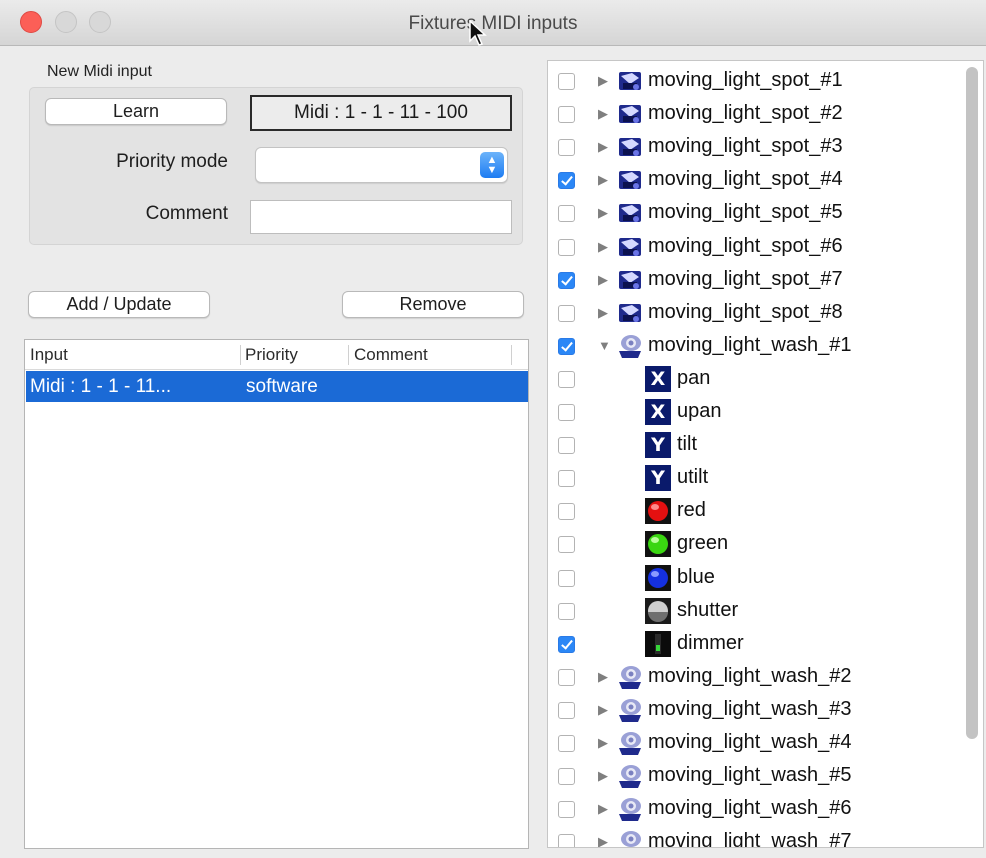 The width and height of the screenshot is (986, 858). I want to click on blue-channel-icon, so click(658, 577).